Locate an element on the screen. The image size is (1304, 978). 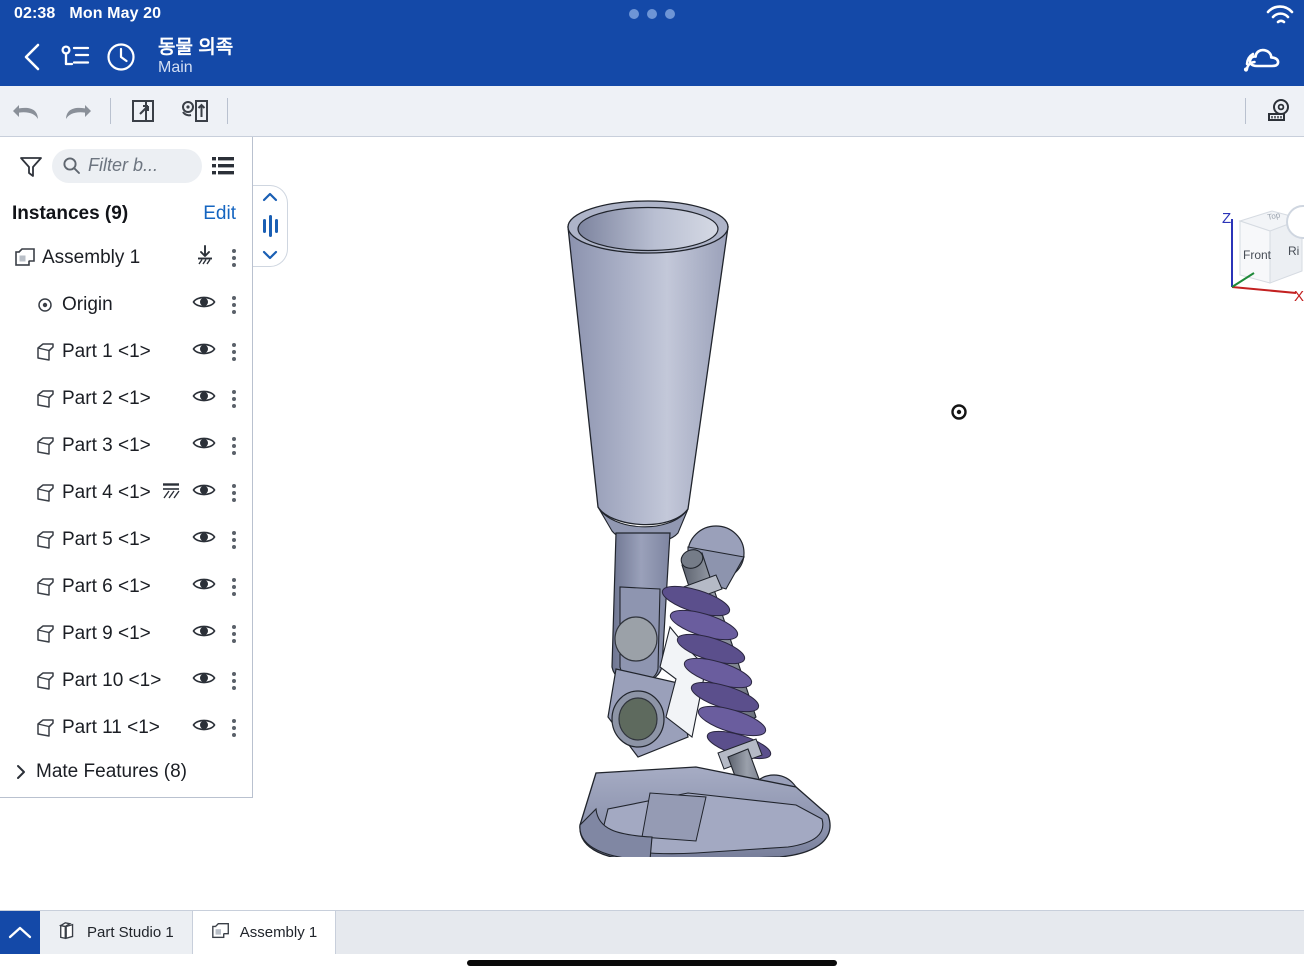
tree-row-part-6-1: Part 6 <1> is located at coordinates (126, 586).